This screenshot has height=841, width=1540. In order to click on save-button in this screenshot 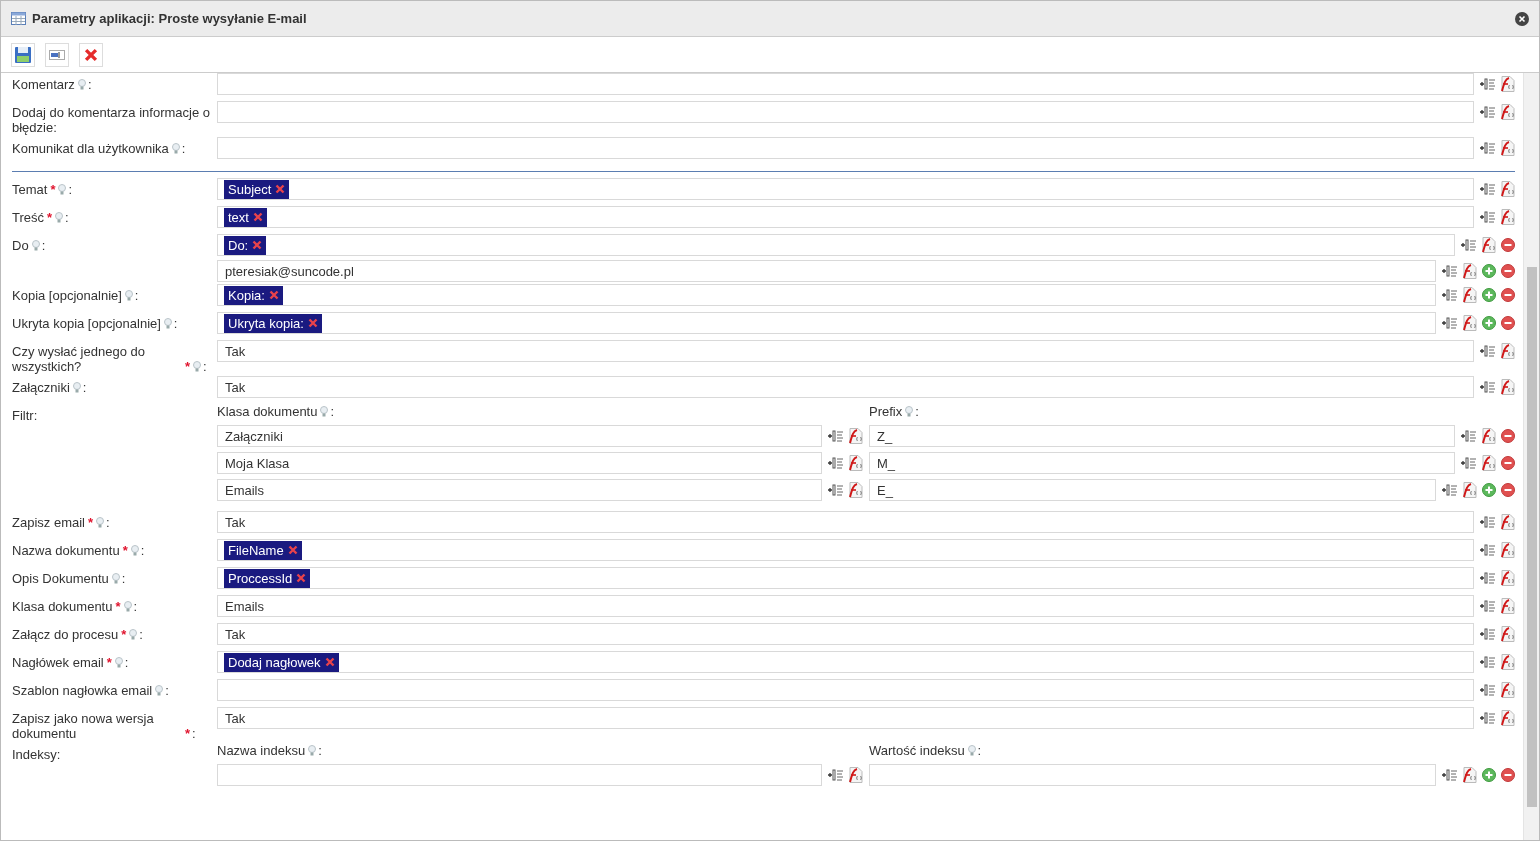, I will do `click(23, 54)`.